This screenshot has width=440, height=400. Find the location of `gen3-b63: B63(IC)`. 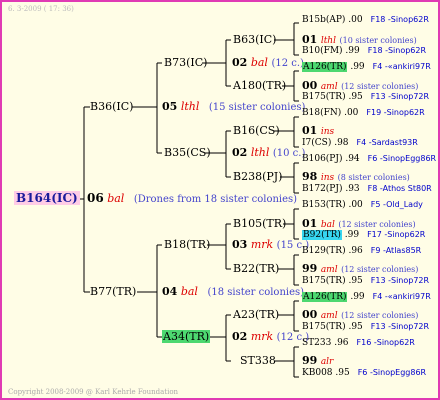

gen3-b63: B63(IC) is located at coordinates (254, 39).